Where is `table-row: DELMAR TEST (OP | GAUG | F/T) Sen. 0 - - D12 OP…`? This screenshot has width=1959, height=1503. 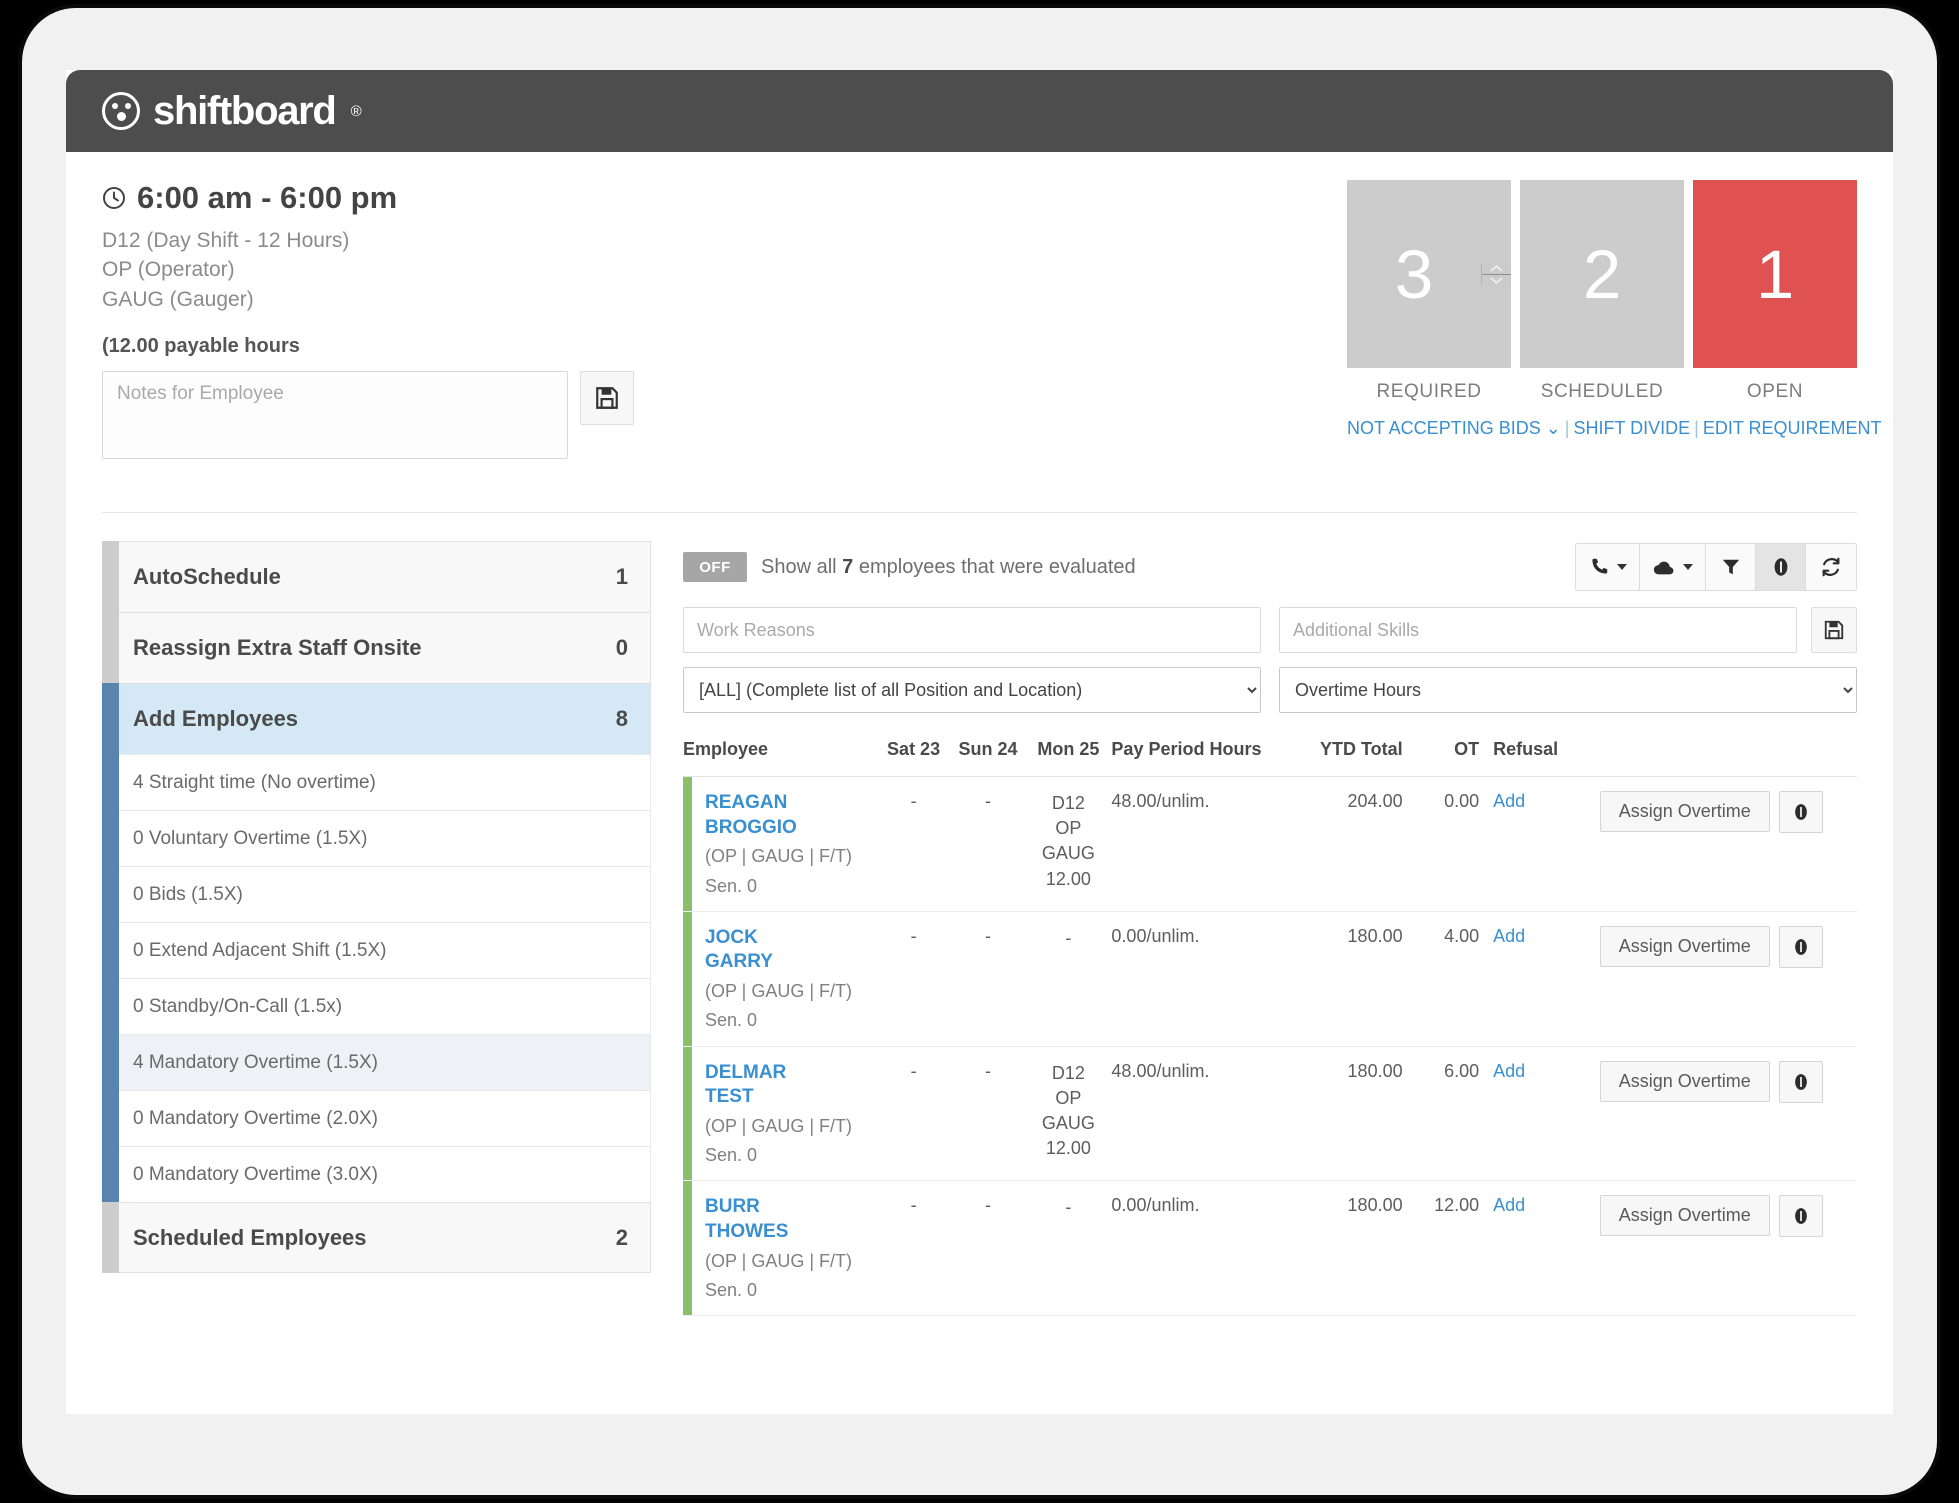 table-row: DELMAR TEST (OP | GAUG | F/T) Sen. 0 - - D12 OP… is located at coordinates (1270, 1114).